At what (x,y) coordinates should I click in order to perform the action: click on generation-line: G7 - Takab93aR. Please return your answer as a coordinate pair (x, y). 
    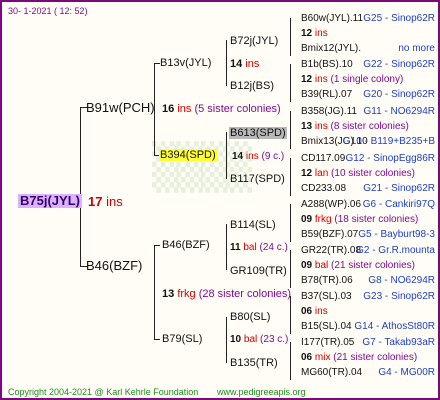
    Looking at the image, I should click on (398, 342).